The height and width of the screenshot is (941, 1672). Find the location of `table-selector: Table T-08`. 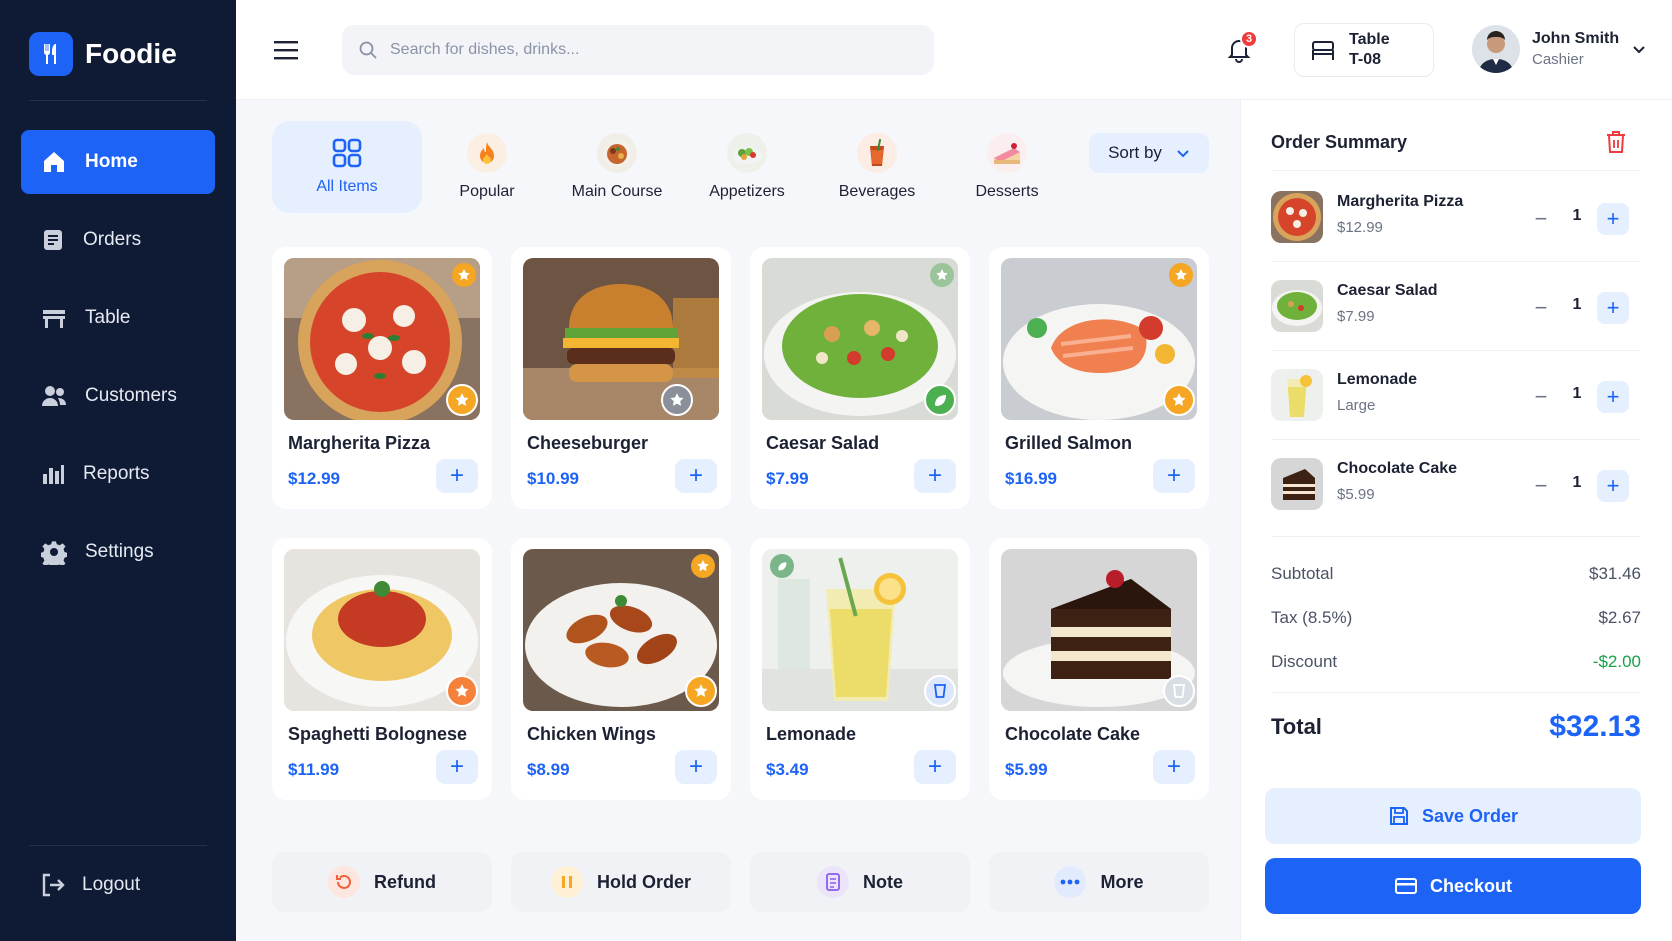

table-selector: Table T-08 is located at coordinates (1364, 50).